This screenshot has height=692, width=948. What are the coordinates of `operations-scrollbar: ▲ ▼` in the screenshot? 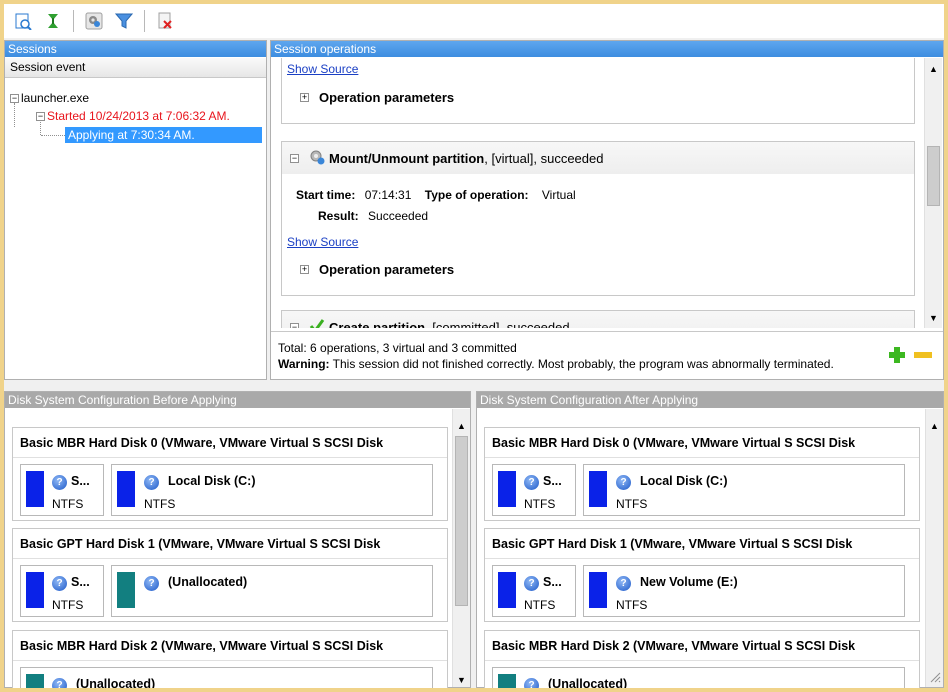 It's located at (933, 193).